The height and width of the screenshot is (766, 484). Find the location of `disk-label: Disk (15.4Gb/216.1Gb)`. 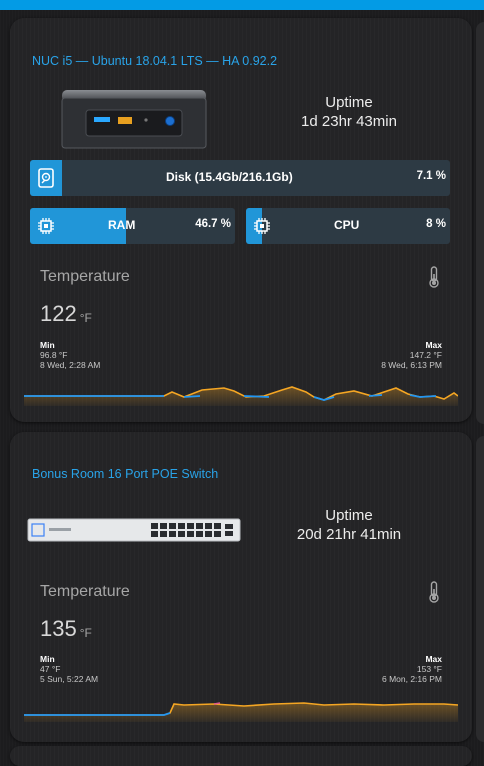

disk-label: Disk (15.4Gb/216.1Gb) is located at coordinates (229, 177).